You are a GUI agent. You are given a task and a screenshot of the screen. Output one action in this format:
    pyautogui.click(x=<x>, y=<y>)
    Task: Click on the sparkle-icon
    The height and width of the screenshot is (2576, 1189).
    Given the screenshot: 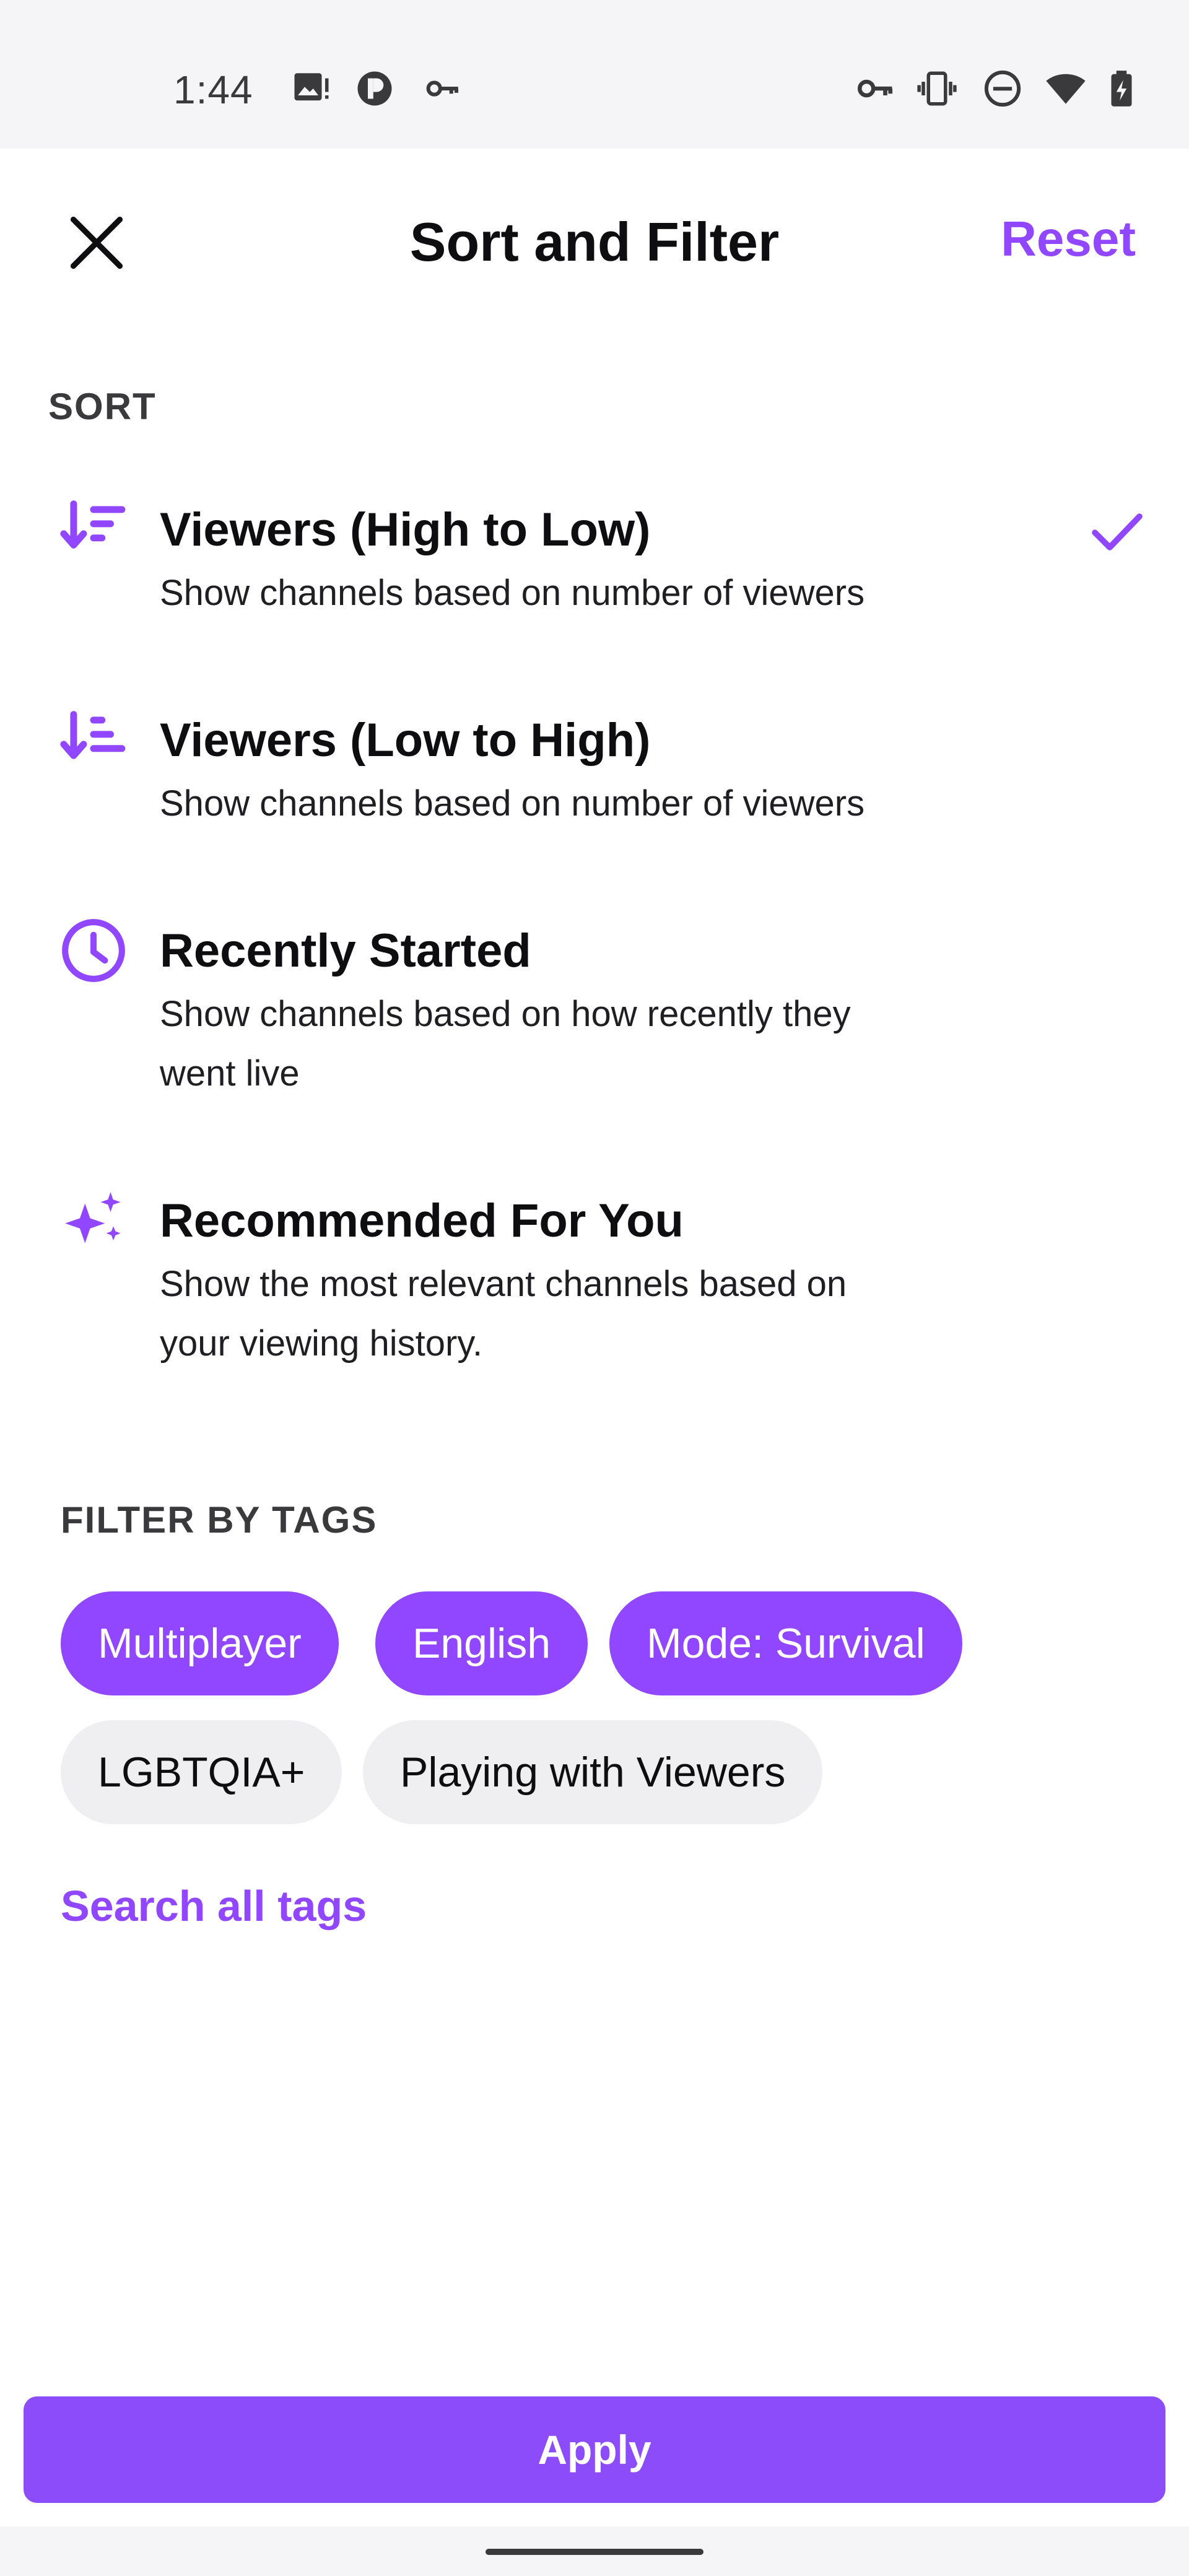 What is the action you would take?
    pyautogui.click(x=93, y=1217)
    